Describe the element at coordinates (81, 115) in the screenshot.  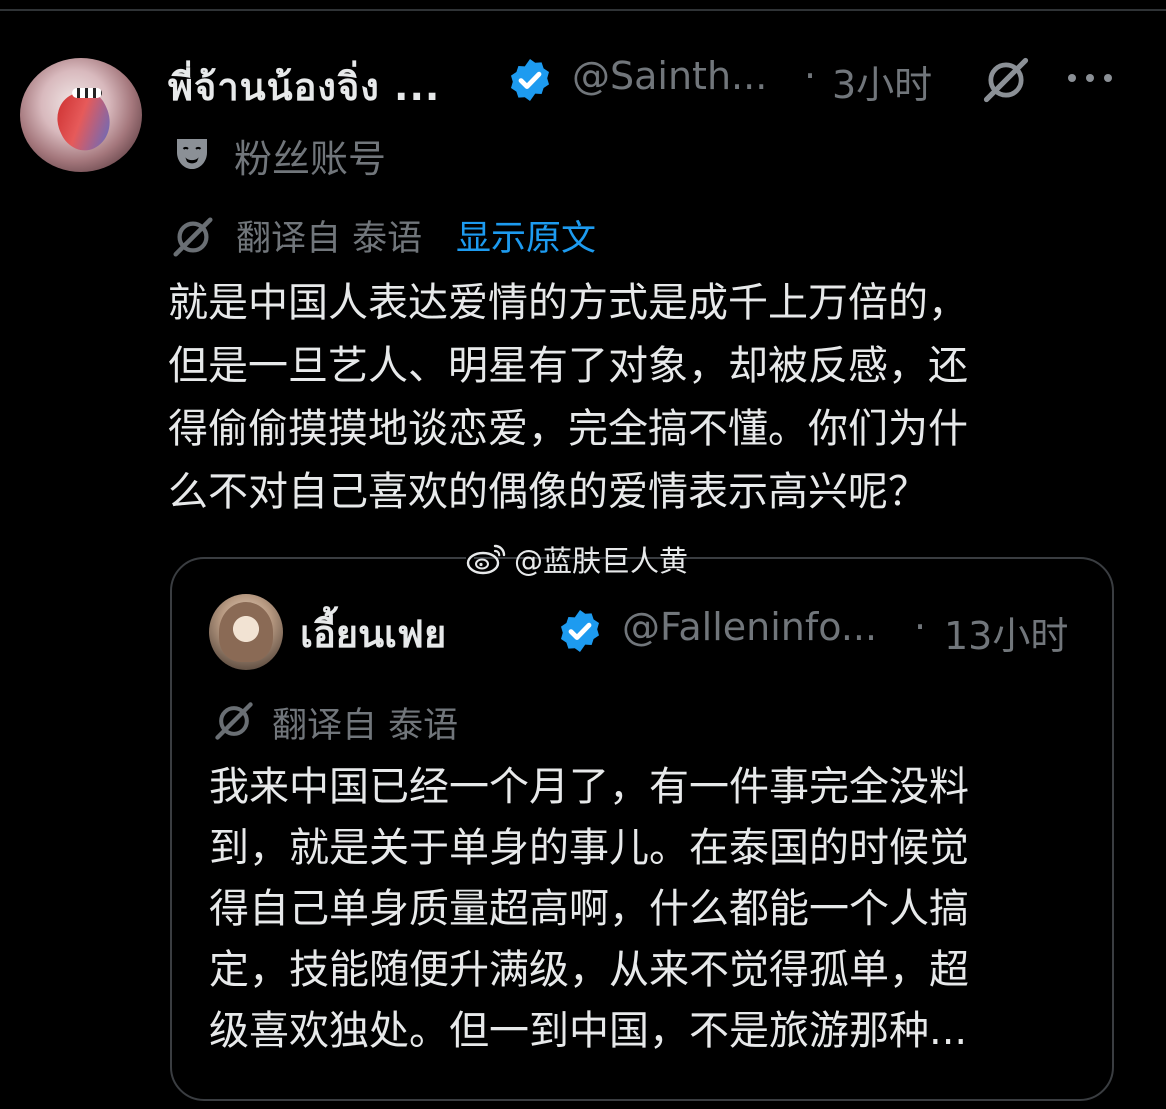
I see `avatar` at that location.